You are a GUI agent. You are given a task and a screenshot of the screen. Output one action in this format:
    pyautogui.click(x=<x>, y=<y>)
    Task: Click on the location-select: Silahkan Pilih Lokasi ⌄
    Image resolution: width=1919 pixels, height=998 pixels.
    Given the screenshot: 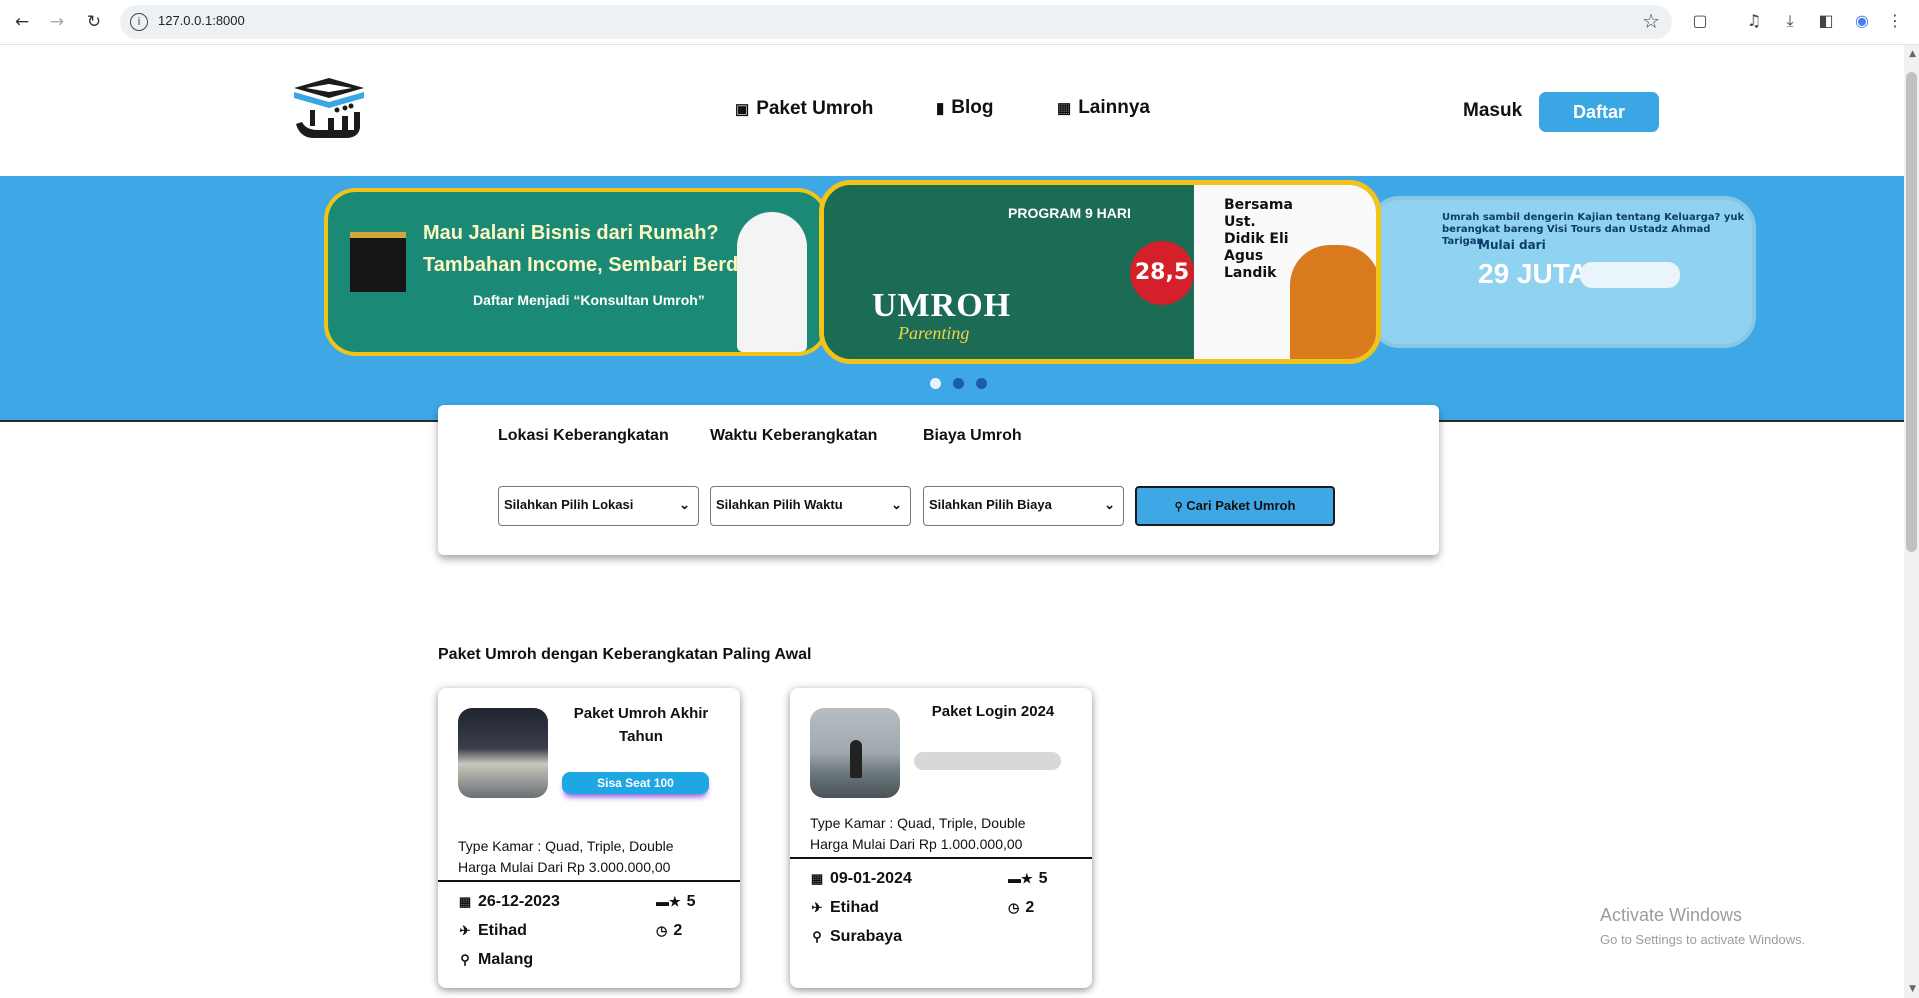 What is the action you would take?
    pyautogui.click(x=598, y=506)
    